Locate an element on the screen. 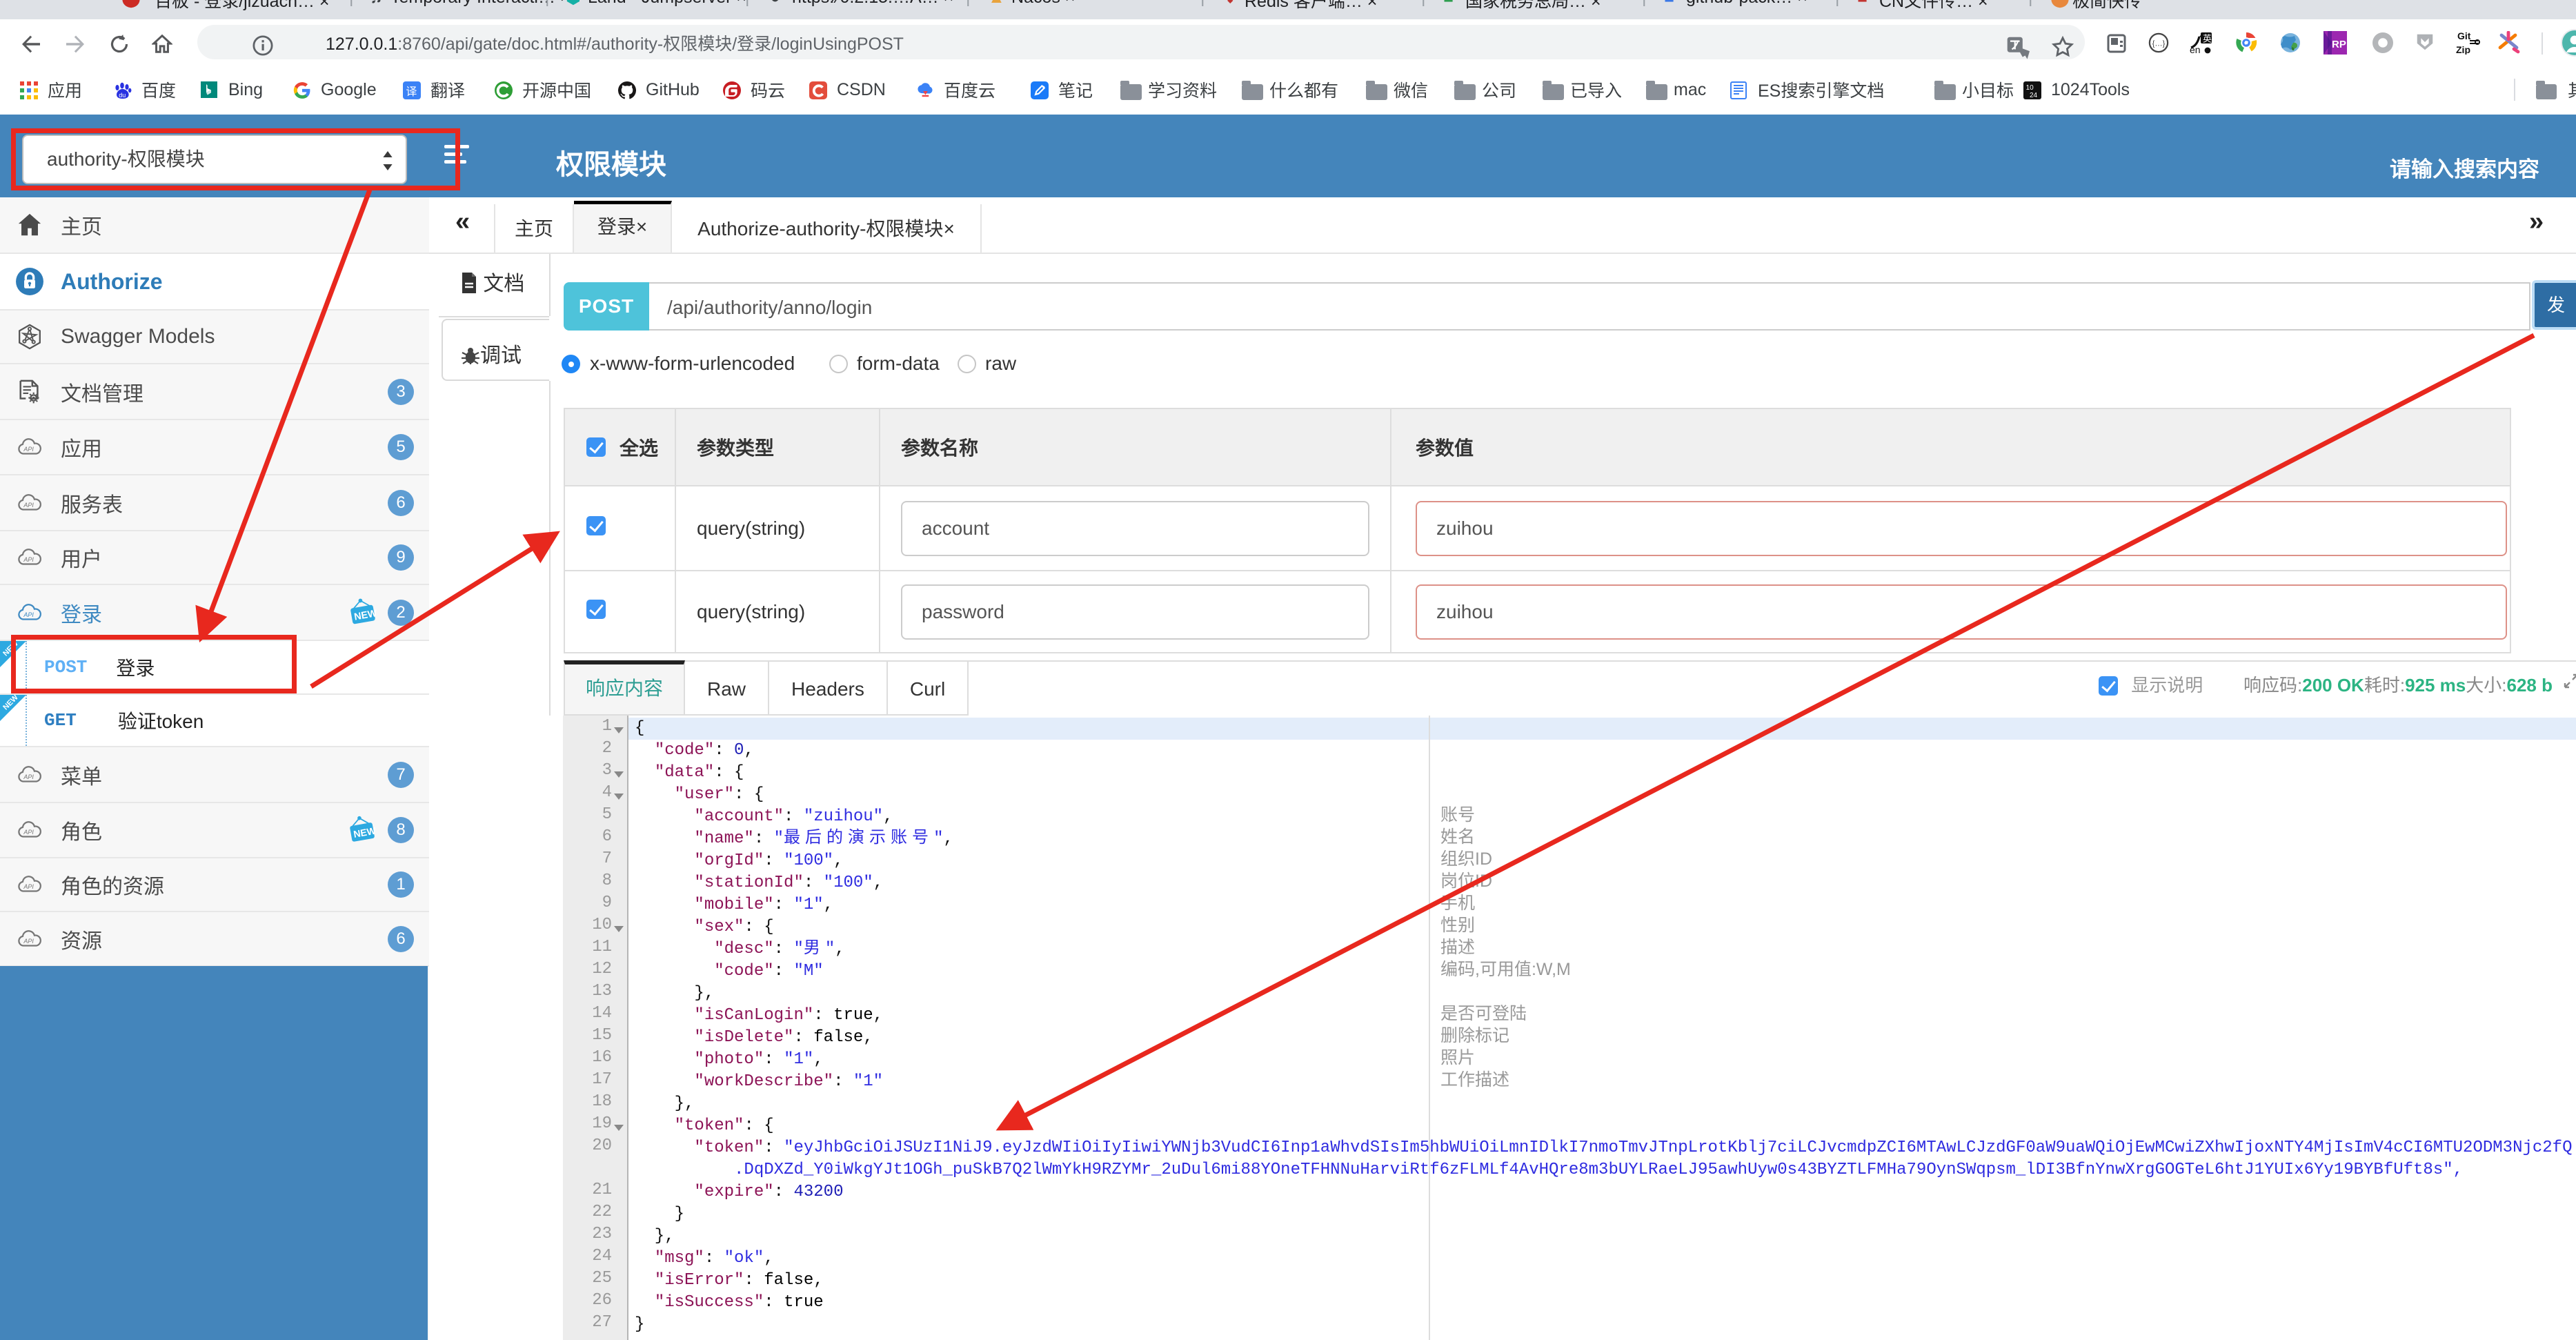 Image resolution: width=2576 pixels, height=1340 pixels. svg-text: en is located at coordinates (2195, 50).